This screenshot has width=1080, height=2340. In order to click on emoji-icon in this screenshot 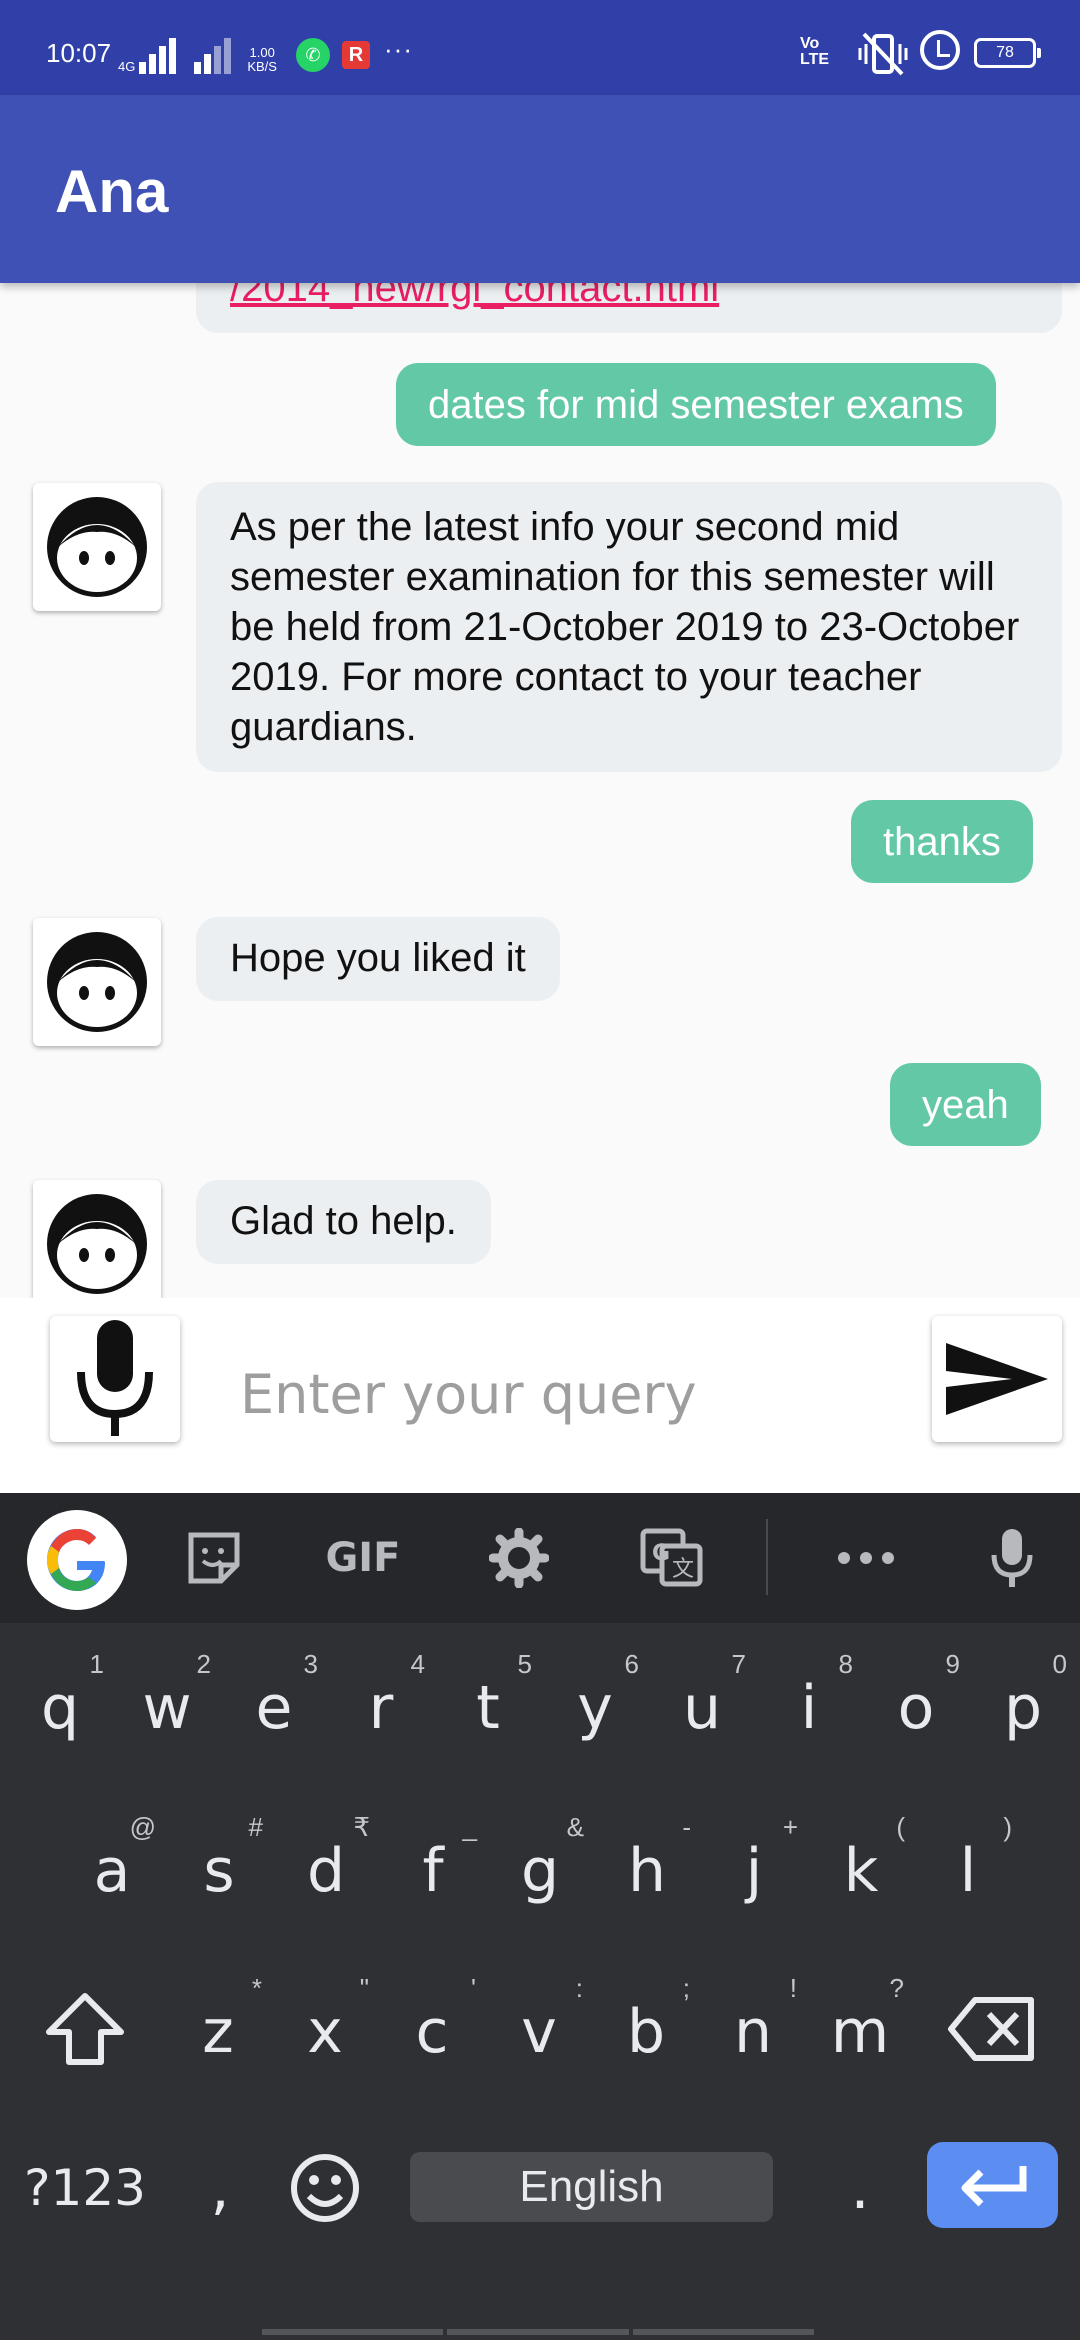, I will do `click(325, 2188)`.